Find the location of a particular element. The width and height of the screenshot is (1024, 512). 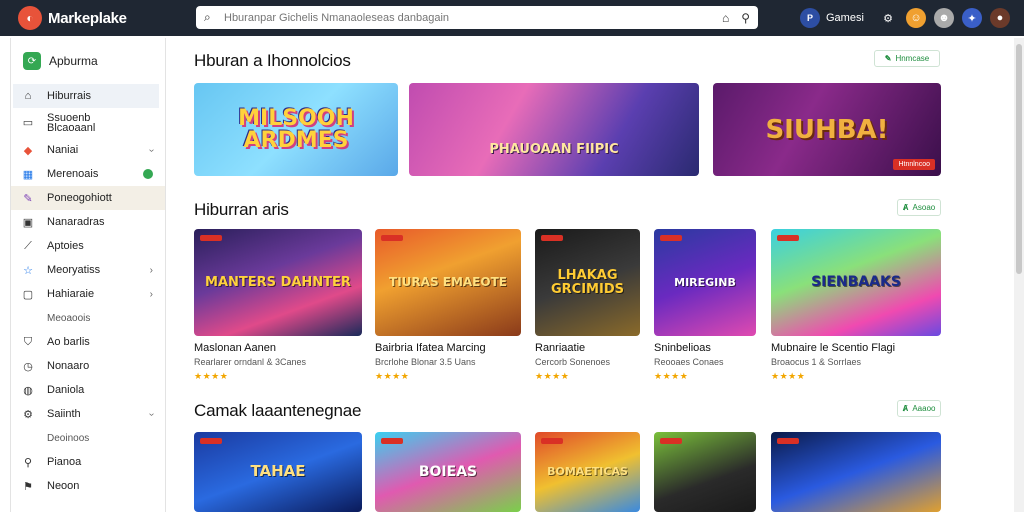

game-icon: ✦ is located at coordinates (972, 18).